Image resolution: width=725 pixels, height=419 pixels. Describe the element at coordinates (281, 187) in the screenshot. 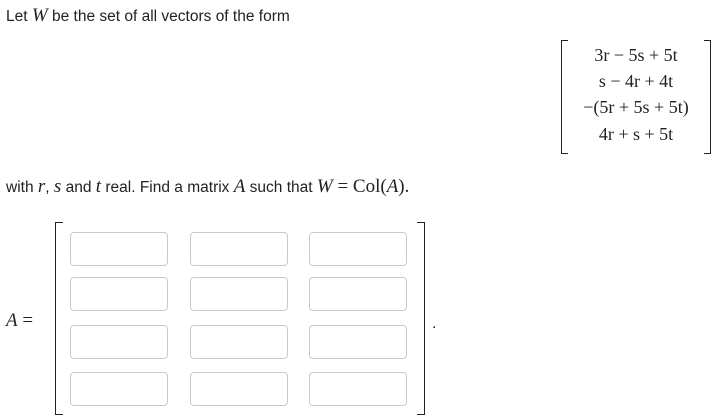

I see `text-such-that: such that` at that location.